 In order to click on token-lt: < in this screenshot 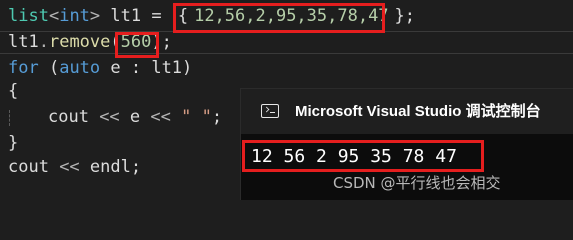, I will do `click(54, 16)`.